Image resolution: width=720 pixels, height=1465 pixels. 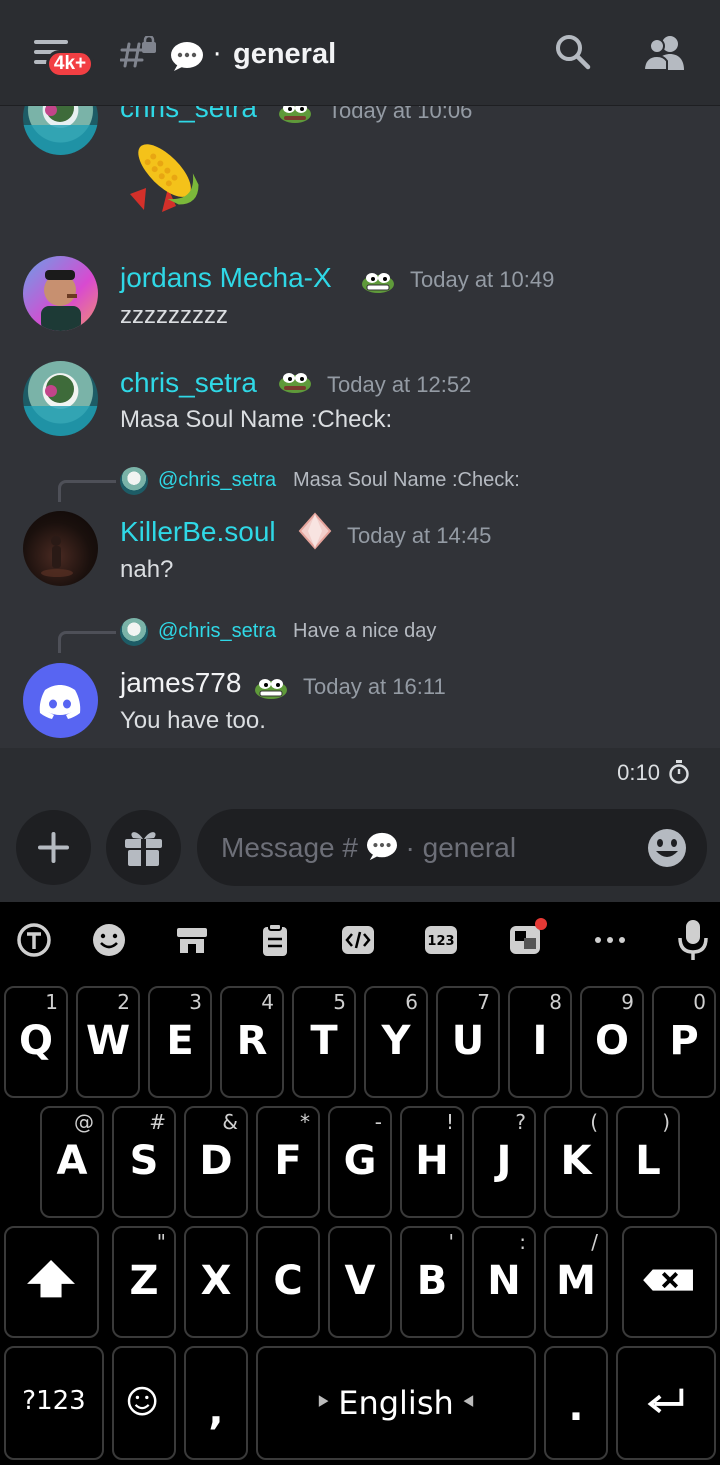 I want to click on channel-name: general, so click(x=284, y=54).